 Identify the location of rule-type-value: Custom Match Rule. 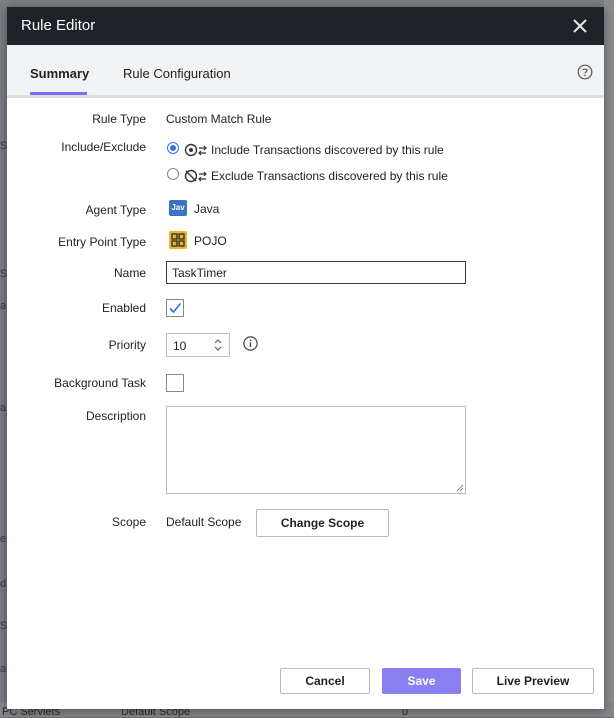
(219, 119).